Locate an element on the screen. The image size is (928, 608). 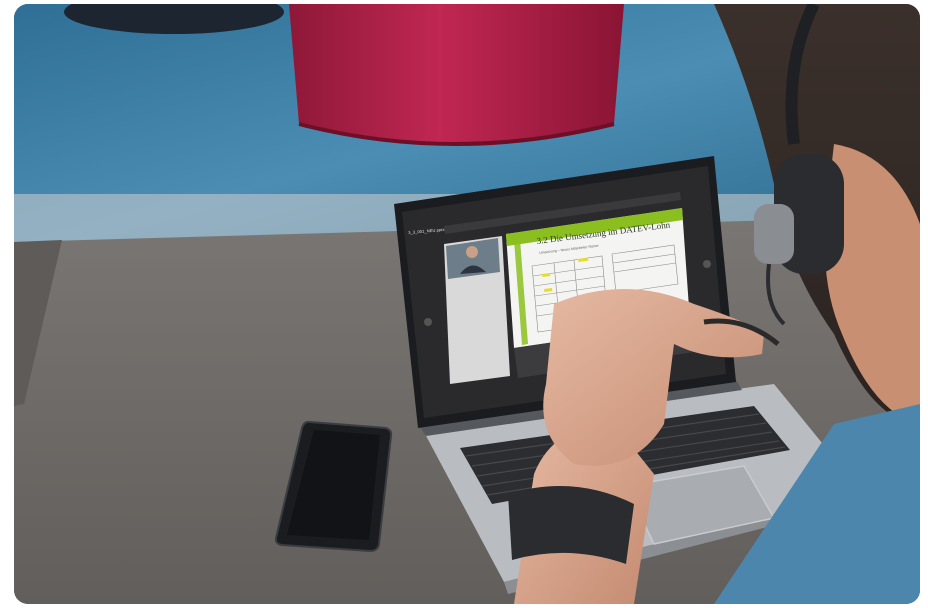
presenter-head is located at coordinates (472, 252).